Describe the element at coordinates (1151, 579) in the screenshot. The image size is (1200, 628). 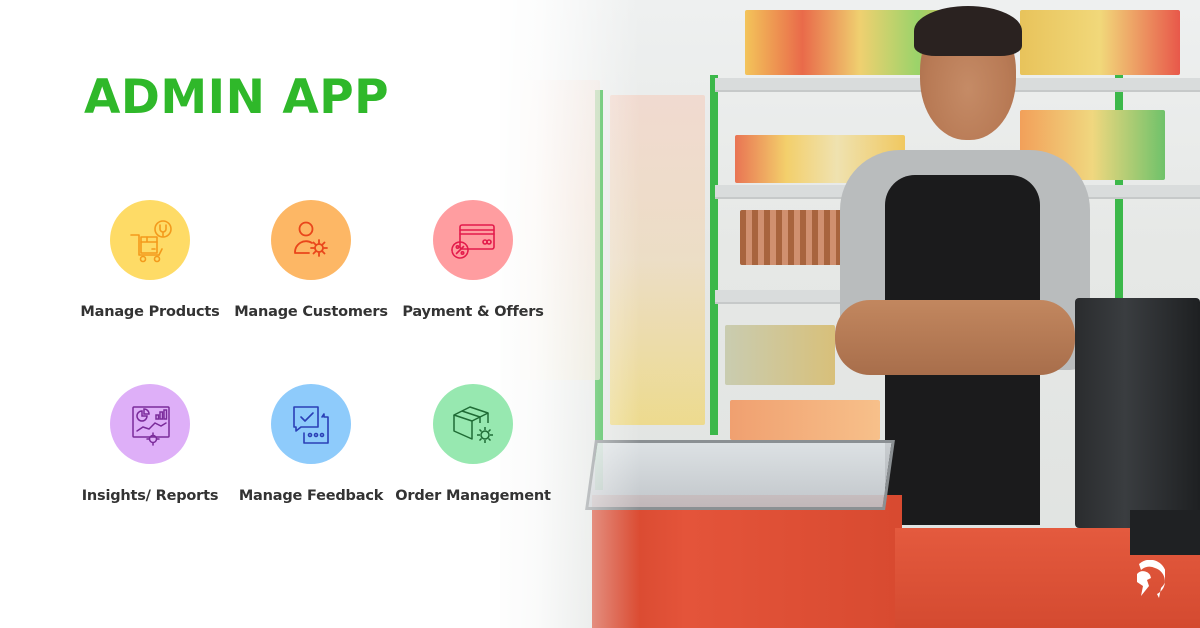
I see `spartan-helmet-logo-icon` at that location.